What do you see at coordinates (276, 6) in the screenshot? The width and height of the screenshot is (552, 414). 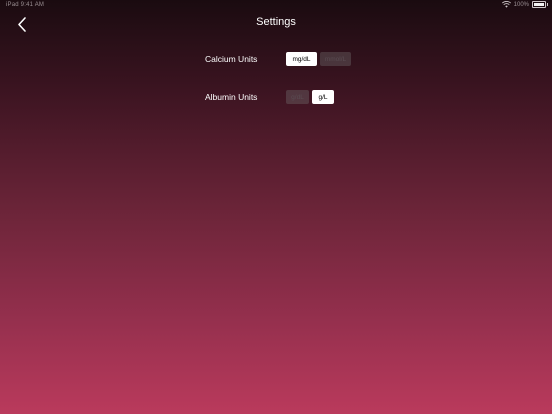 I see `status-bar: iPad 9:41 AM 100%` at bounding box center [276, 6].